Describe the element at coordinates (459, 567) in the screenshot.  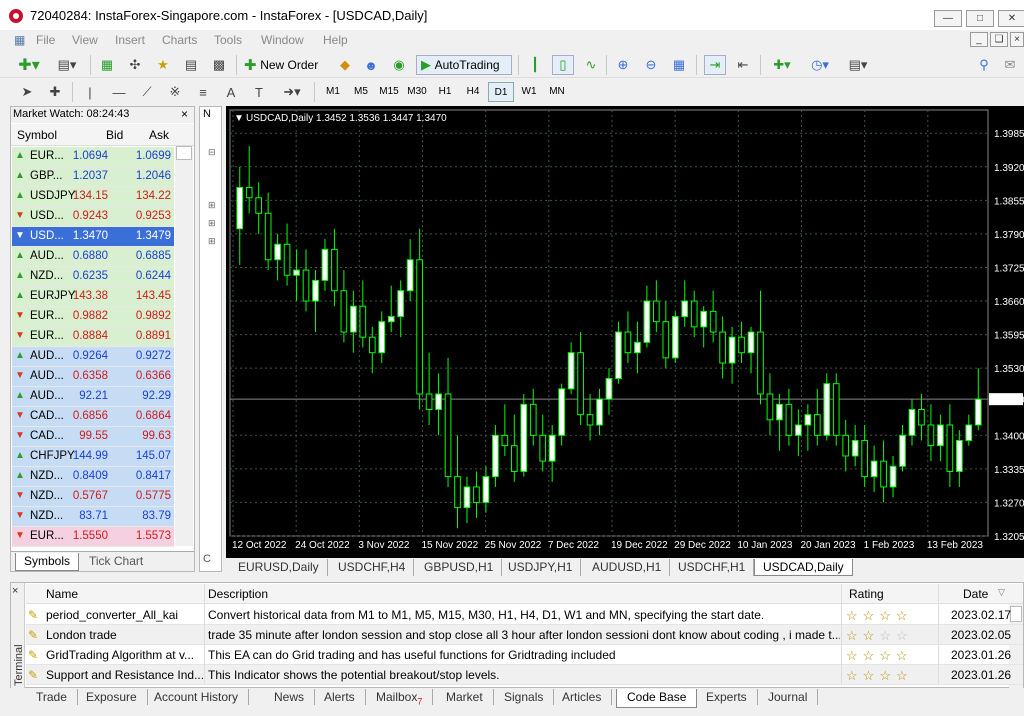
I see `chart-tab: GBPUSD,H1` at that location.